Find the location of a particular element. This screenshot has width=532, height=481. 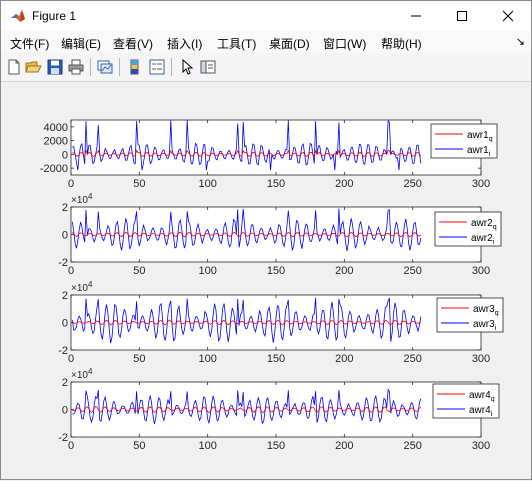

legend: awr4qawr4i is located at coordinates (466, 401).